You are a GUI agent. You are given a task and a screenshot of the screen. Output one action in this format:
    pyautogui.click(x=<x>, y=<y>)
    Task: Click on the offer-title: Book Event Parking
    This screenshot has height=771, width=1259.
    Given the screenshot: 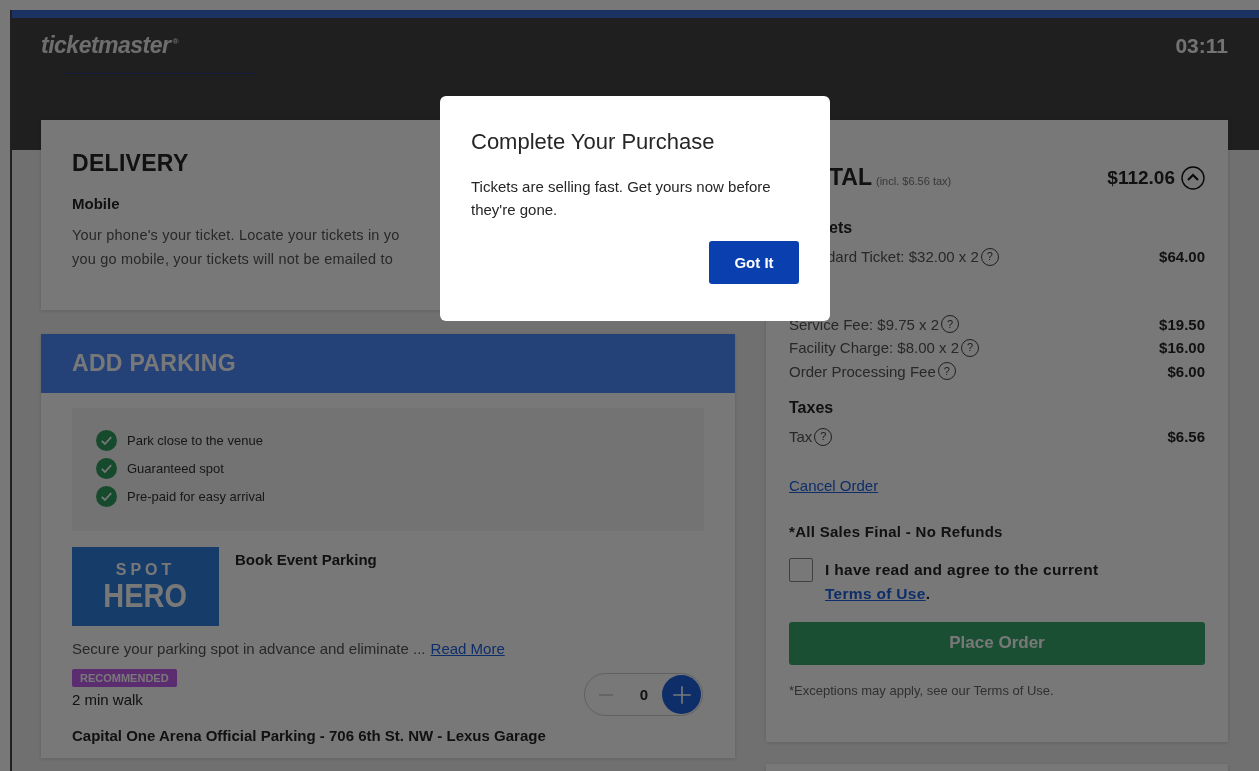 What is the action you would take?
    pyautogui.click(x=306, y=560)
    